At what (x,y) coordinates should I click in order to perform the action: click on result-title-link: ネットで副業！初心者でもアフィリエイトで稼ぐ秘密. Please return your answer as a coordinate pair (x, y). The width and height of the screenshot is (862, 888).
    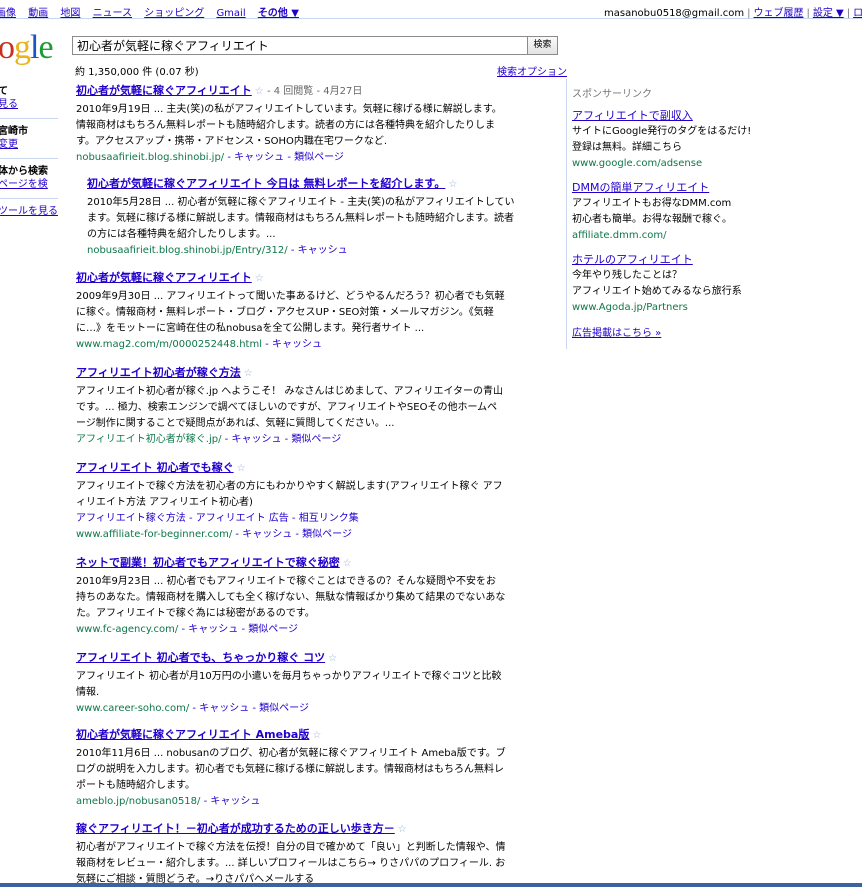
    Looking at the image, I should click on (208, 562).